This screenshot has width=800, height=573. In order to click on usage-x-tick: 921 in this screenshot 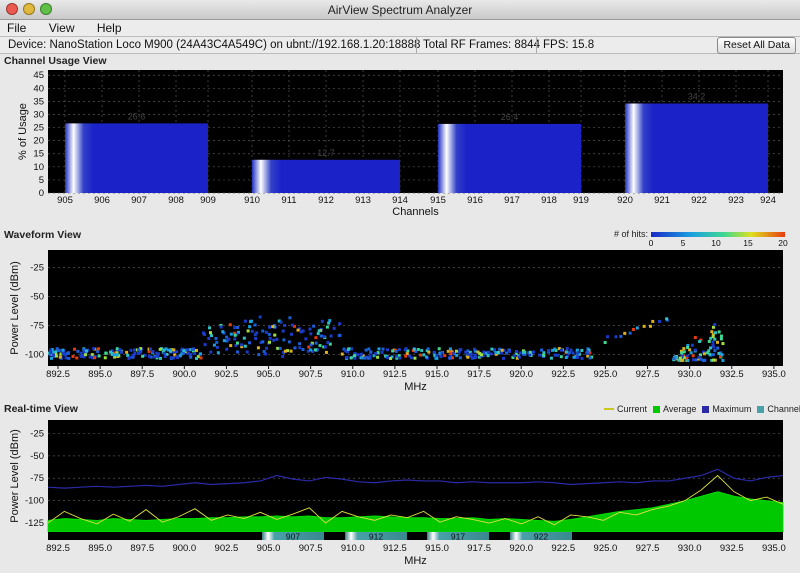, I will do `click(662, 200)`.